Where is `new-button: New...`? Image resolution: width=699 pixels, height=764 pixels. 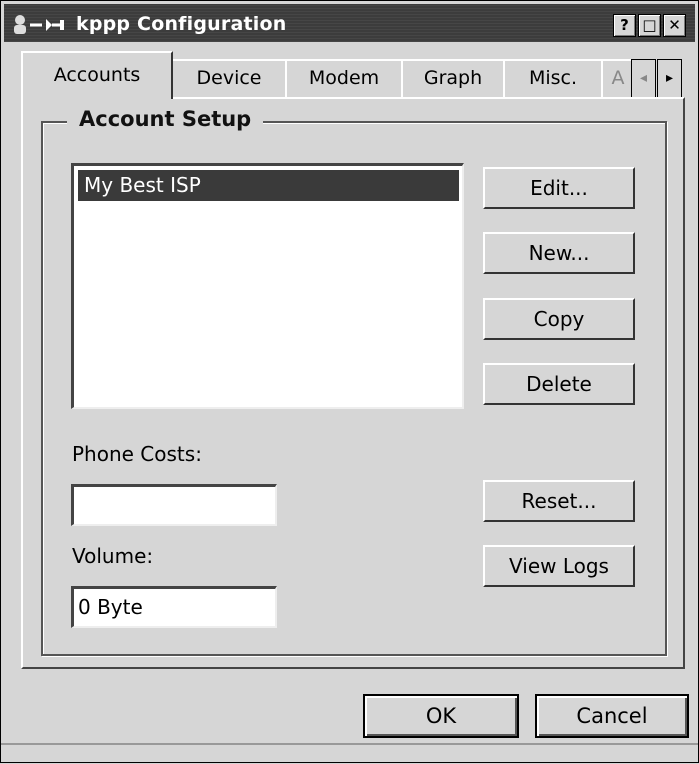 new-button: New... is located at coordinates (559, 253).